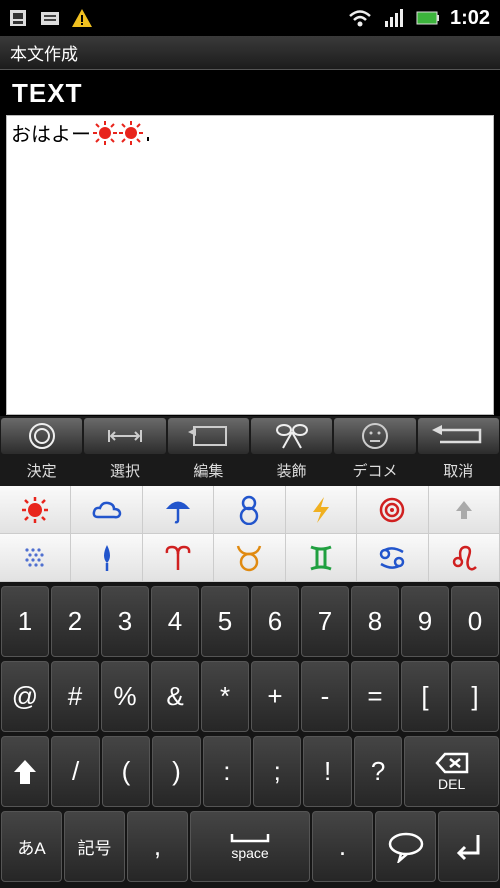  Describe the element at coordinates (41, 471) in the screenshot. I see `confirm-label: 決定` at that location.